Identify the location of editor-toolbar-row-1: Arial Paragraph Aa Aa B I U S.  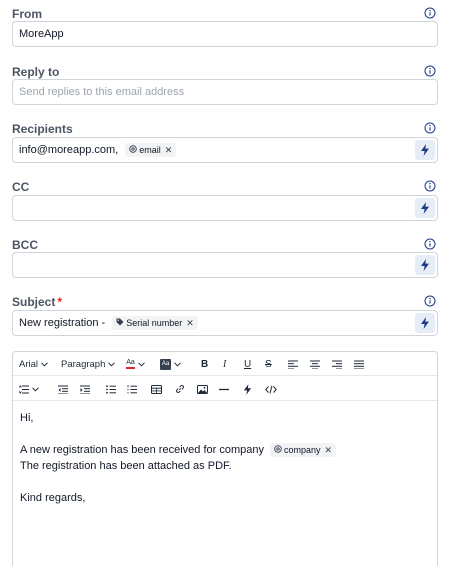
(225, 364).